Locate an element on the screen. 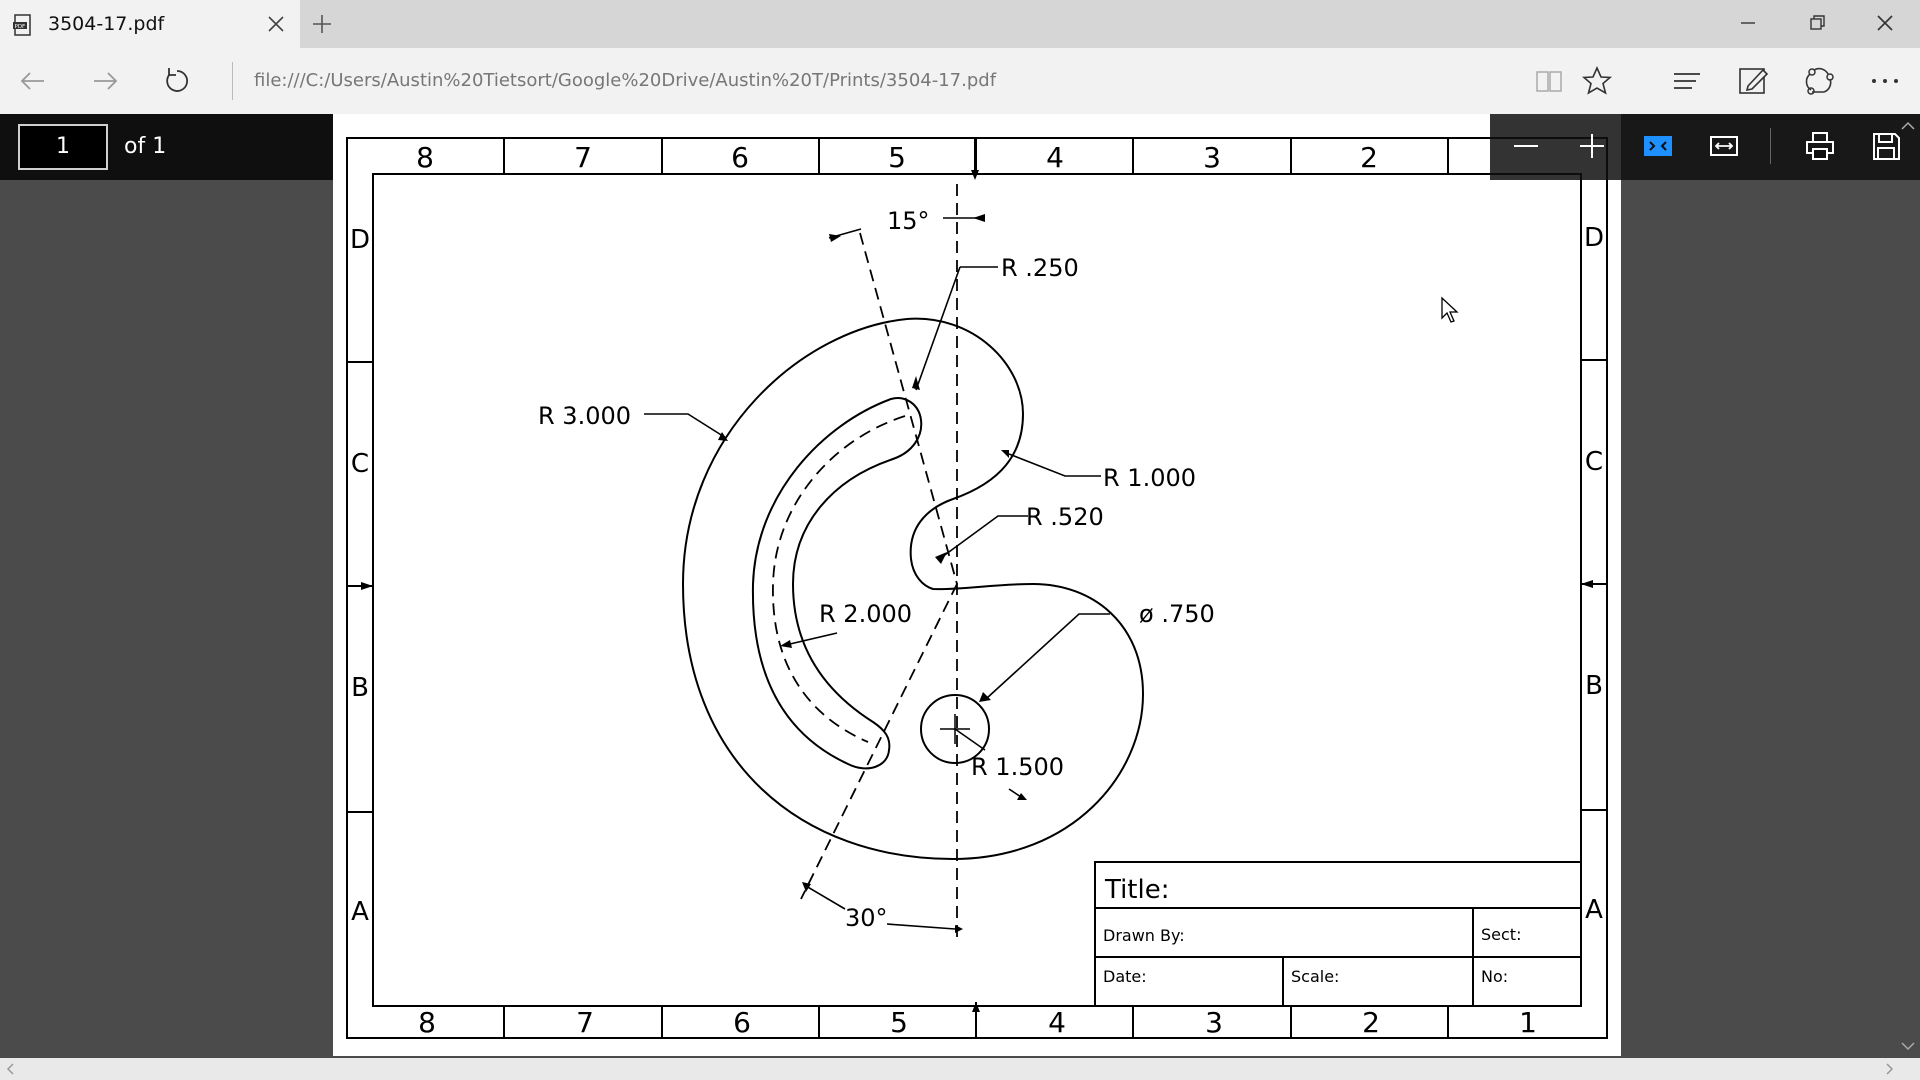  date-label: Date: is located at coordinates (1125, 976).